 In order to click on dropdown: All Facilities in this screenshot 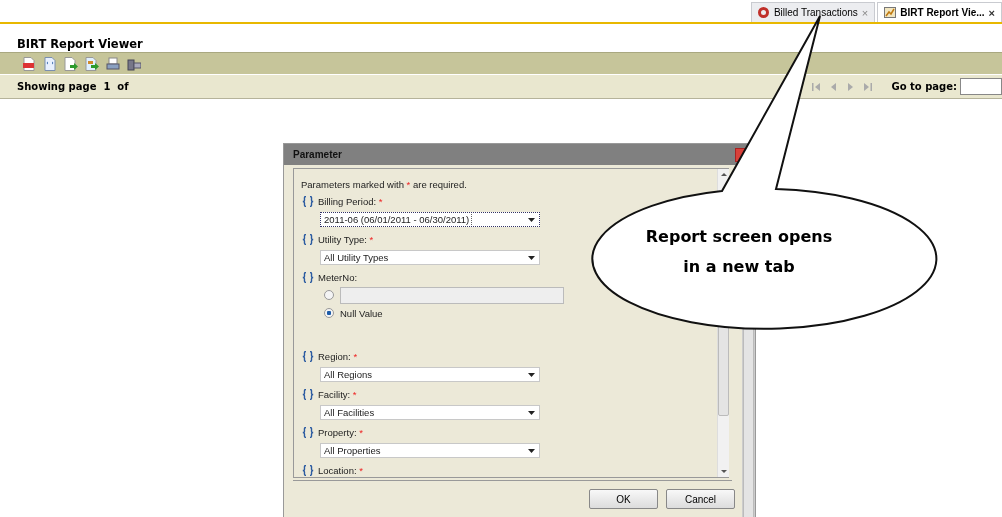, I will do `click(430, 412)`.